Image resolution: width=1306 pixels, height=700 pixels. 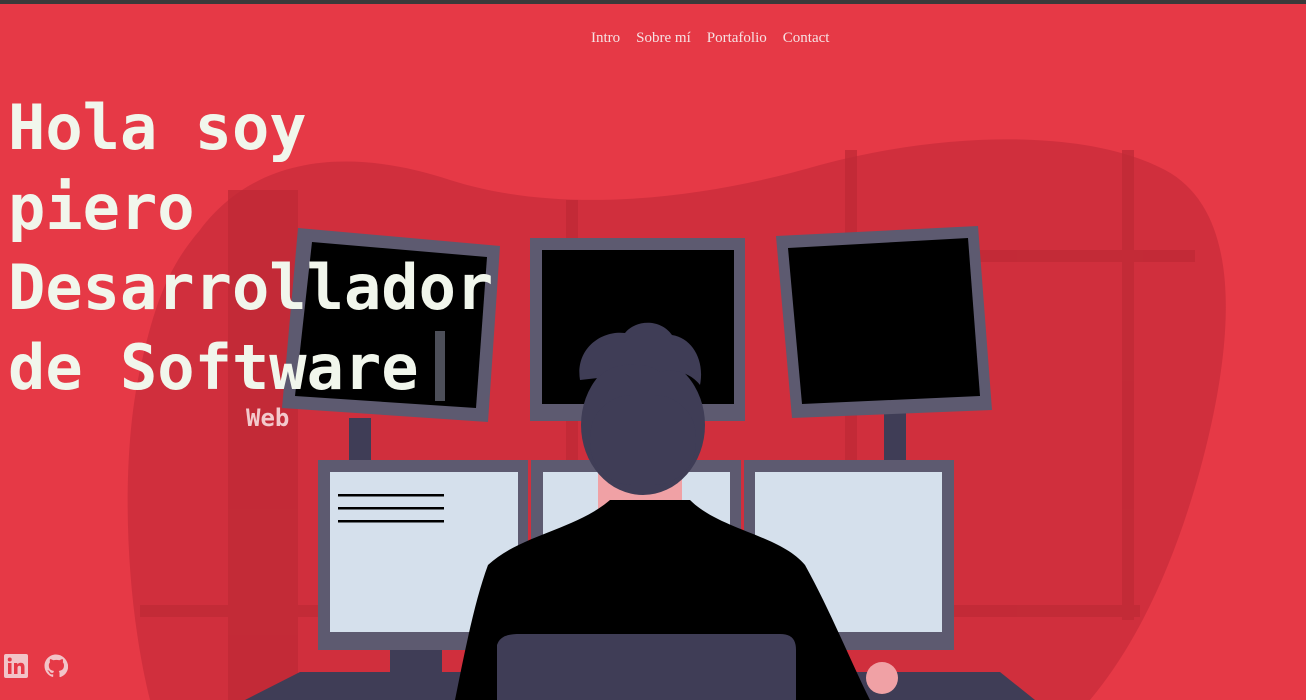 I want to click on hero-subtitle: Web, so click(x=268, y=418).